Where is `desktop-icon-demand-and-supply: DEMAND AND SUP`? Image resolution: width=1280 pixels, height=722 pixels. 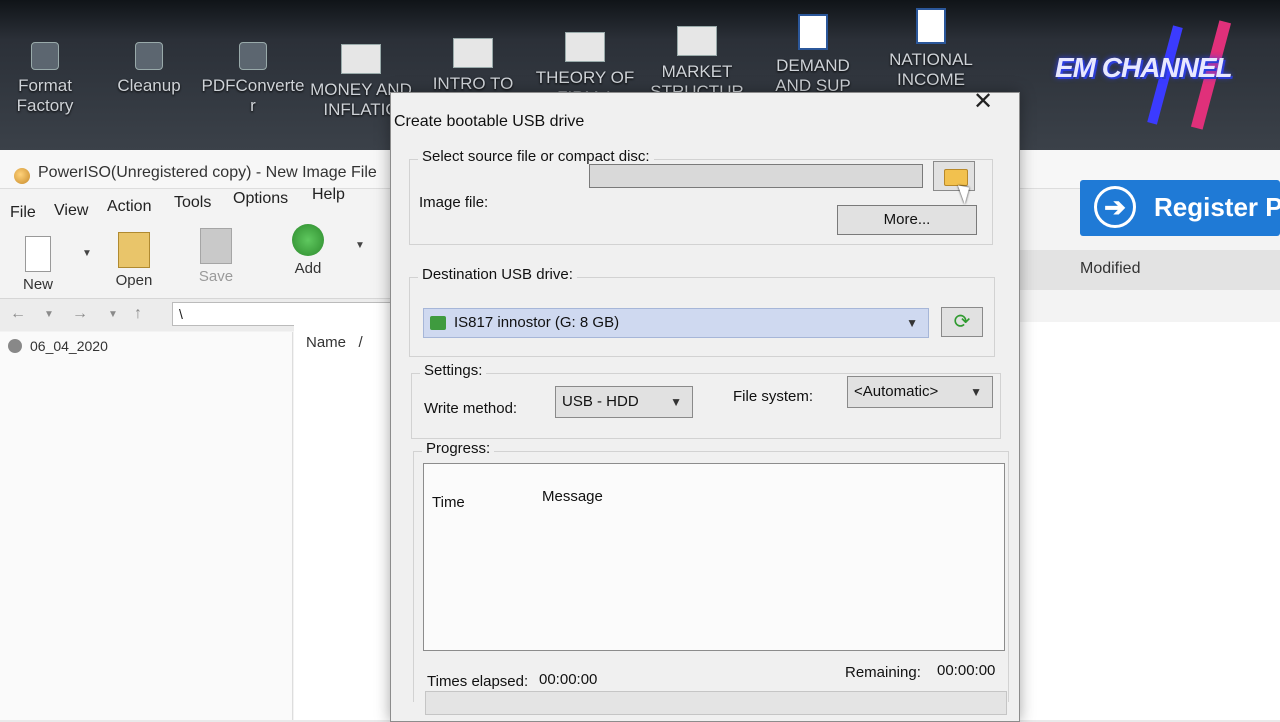 desktop-icon-demand-and-supply: DEMAND AND SUP is located at coordinates (813, 55).